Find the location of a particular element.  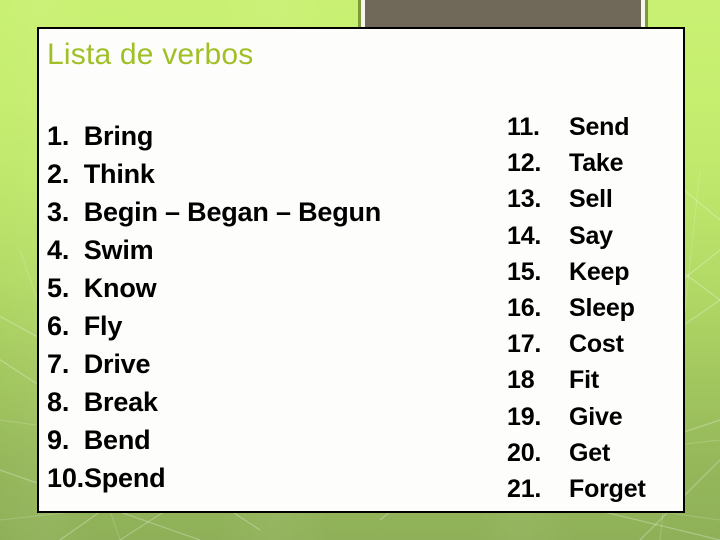

list-item-number: 10. is located at coordinates (65, 478).